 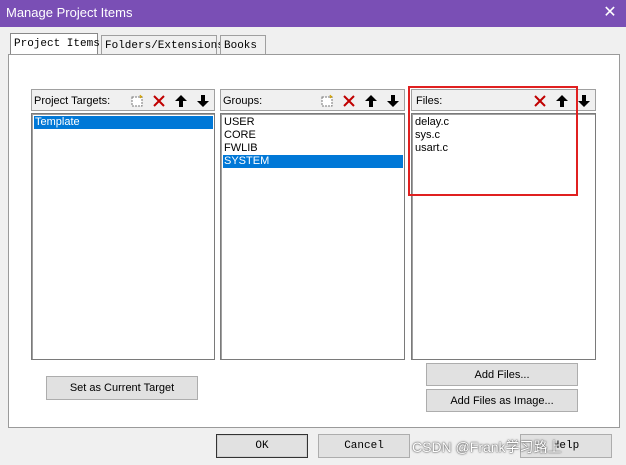 I want to click on groups-label: Groups:, so click(x=243, y=101).